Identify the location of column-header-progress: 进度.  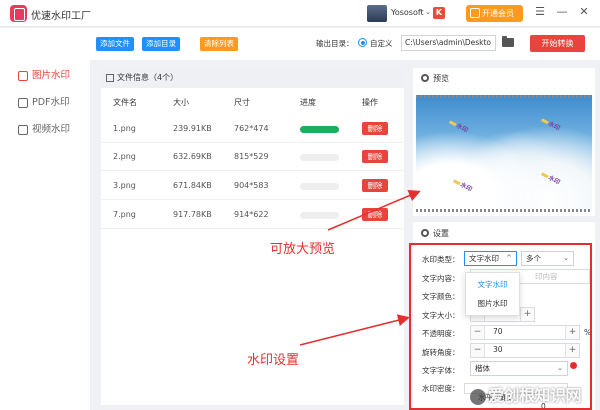
(308, 102).